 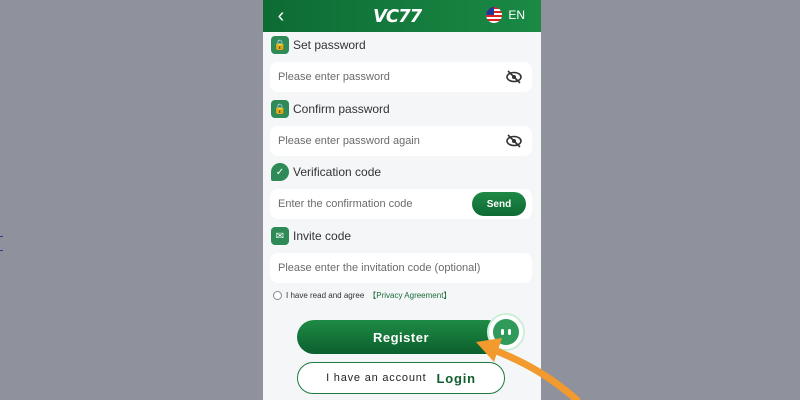 What do you see at coordinates (373, 204) in the screenshot?
I see `verification-code-input` at bounding box center [373, 204].